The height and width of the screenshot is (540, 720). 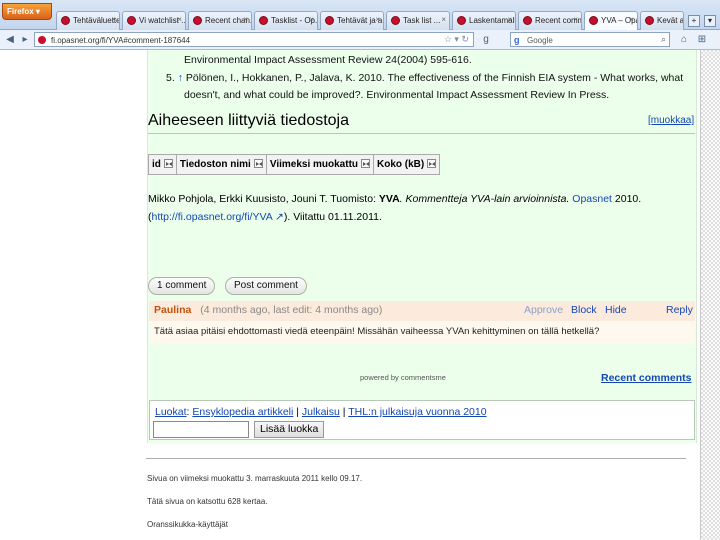 I want to click on hide-link: Hide, so click(x=616, y=310).